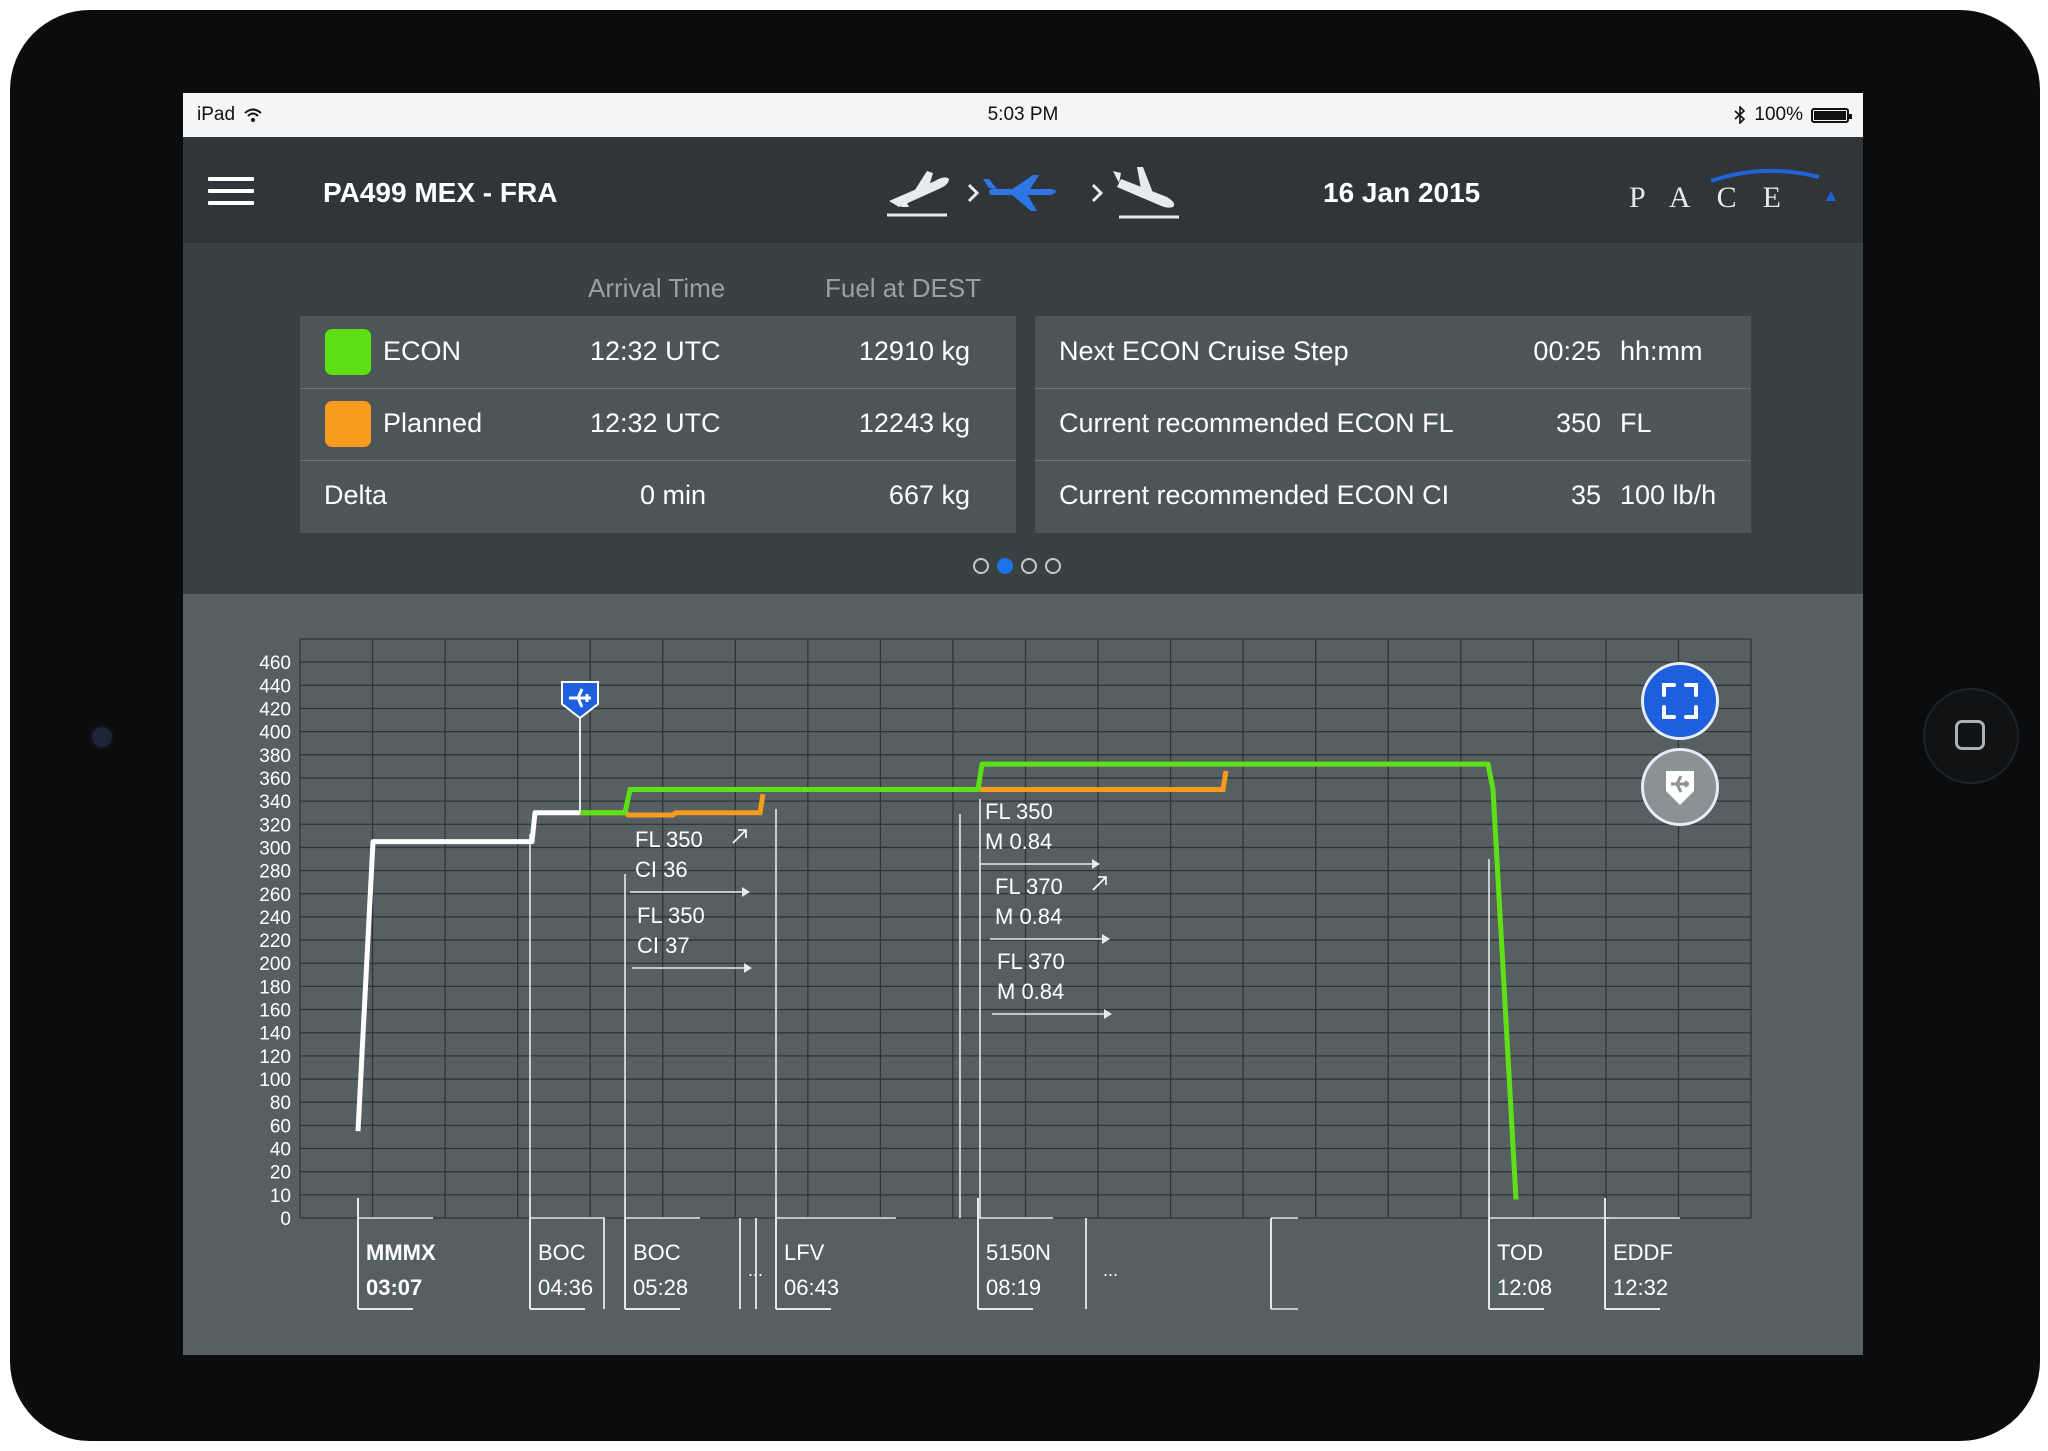 This screenshot has width=2048, height=1451. I want to click on y-tick-label: 0, so click(285, 1219).